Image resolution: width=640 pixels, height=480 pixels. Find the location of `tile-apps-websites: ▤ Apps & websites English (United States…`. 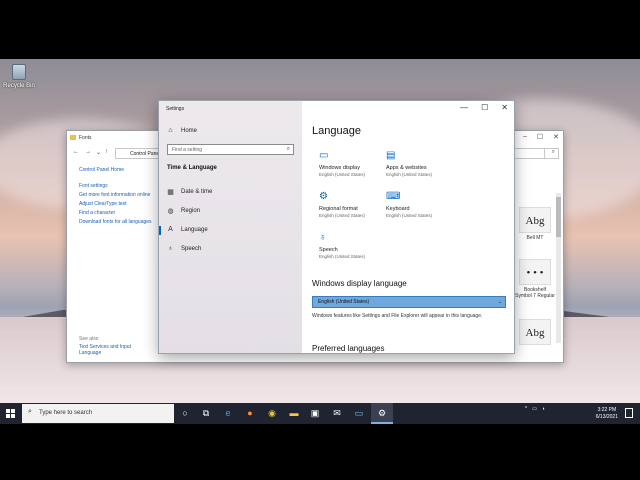

tile-apps-websites: ▤ Apps & websites English (United States… is located at coordinates (421, 163).